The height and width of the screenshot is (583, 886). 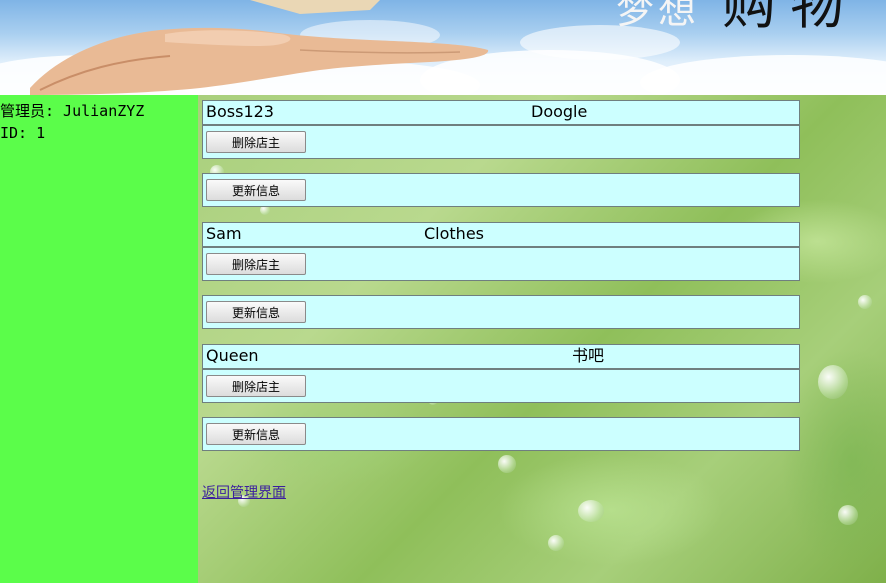 What do you see at coordinates (232, 355) in the screenshot?
I see `shop-owner: Queen` at bounding box center [232, 355].